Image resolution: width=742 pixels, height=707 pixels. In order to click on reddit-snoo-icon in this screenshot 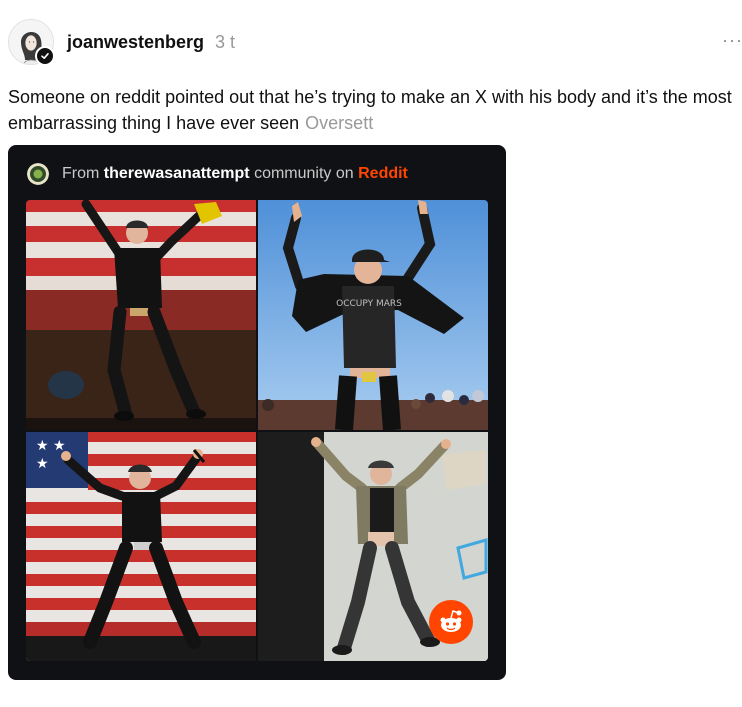, I will do `click(451, 622)`.